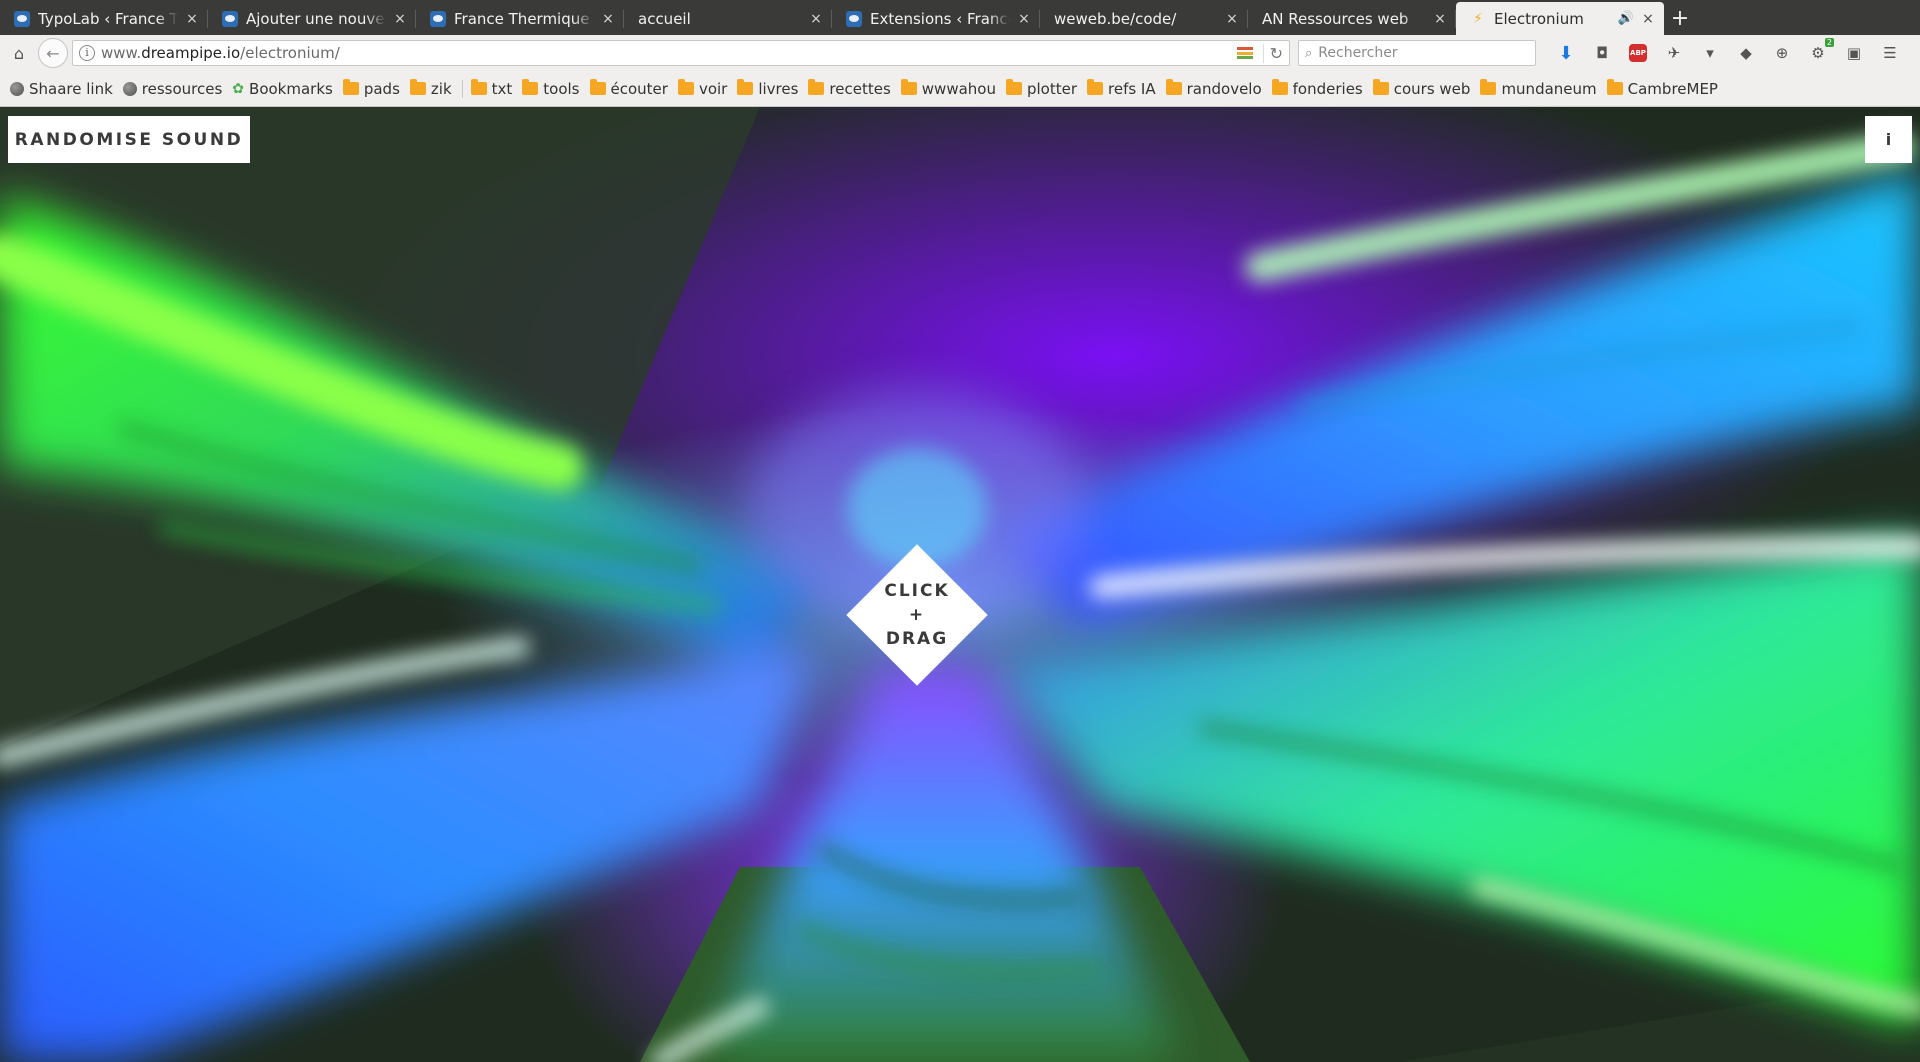  I want to click on search-input: ⌕ Rechercher, so click(1417, 53).